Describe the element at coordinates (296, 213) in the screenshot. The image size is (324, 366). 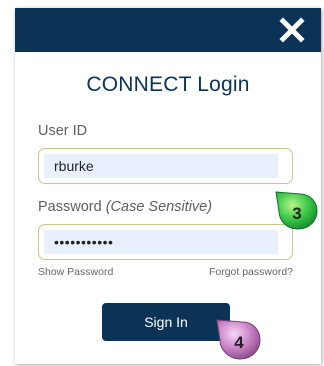
I see `step-3-number: 3` at that location.